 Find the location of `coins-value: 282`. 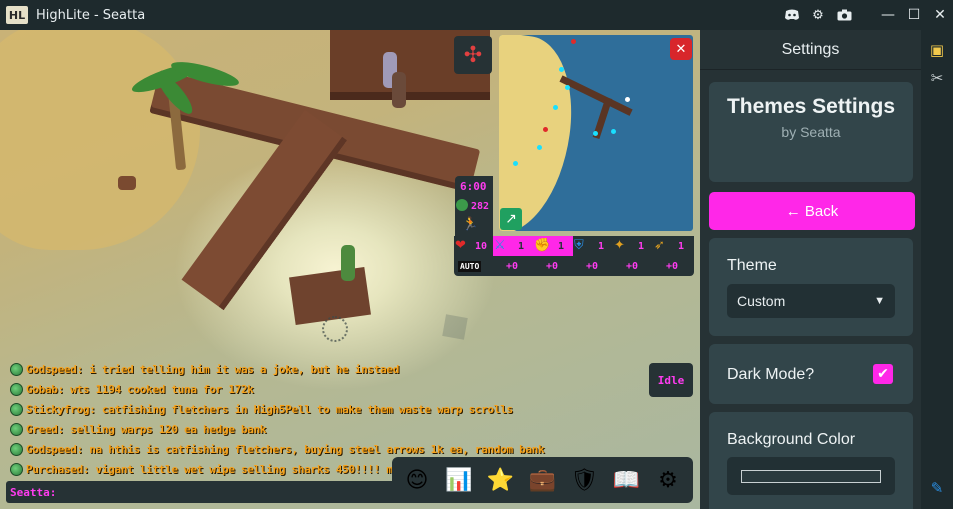

coins-value: 282 is located at coordinates (480, 206).